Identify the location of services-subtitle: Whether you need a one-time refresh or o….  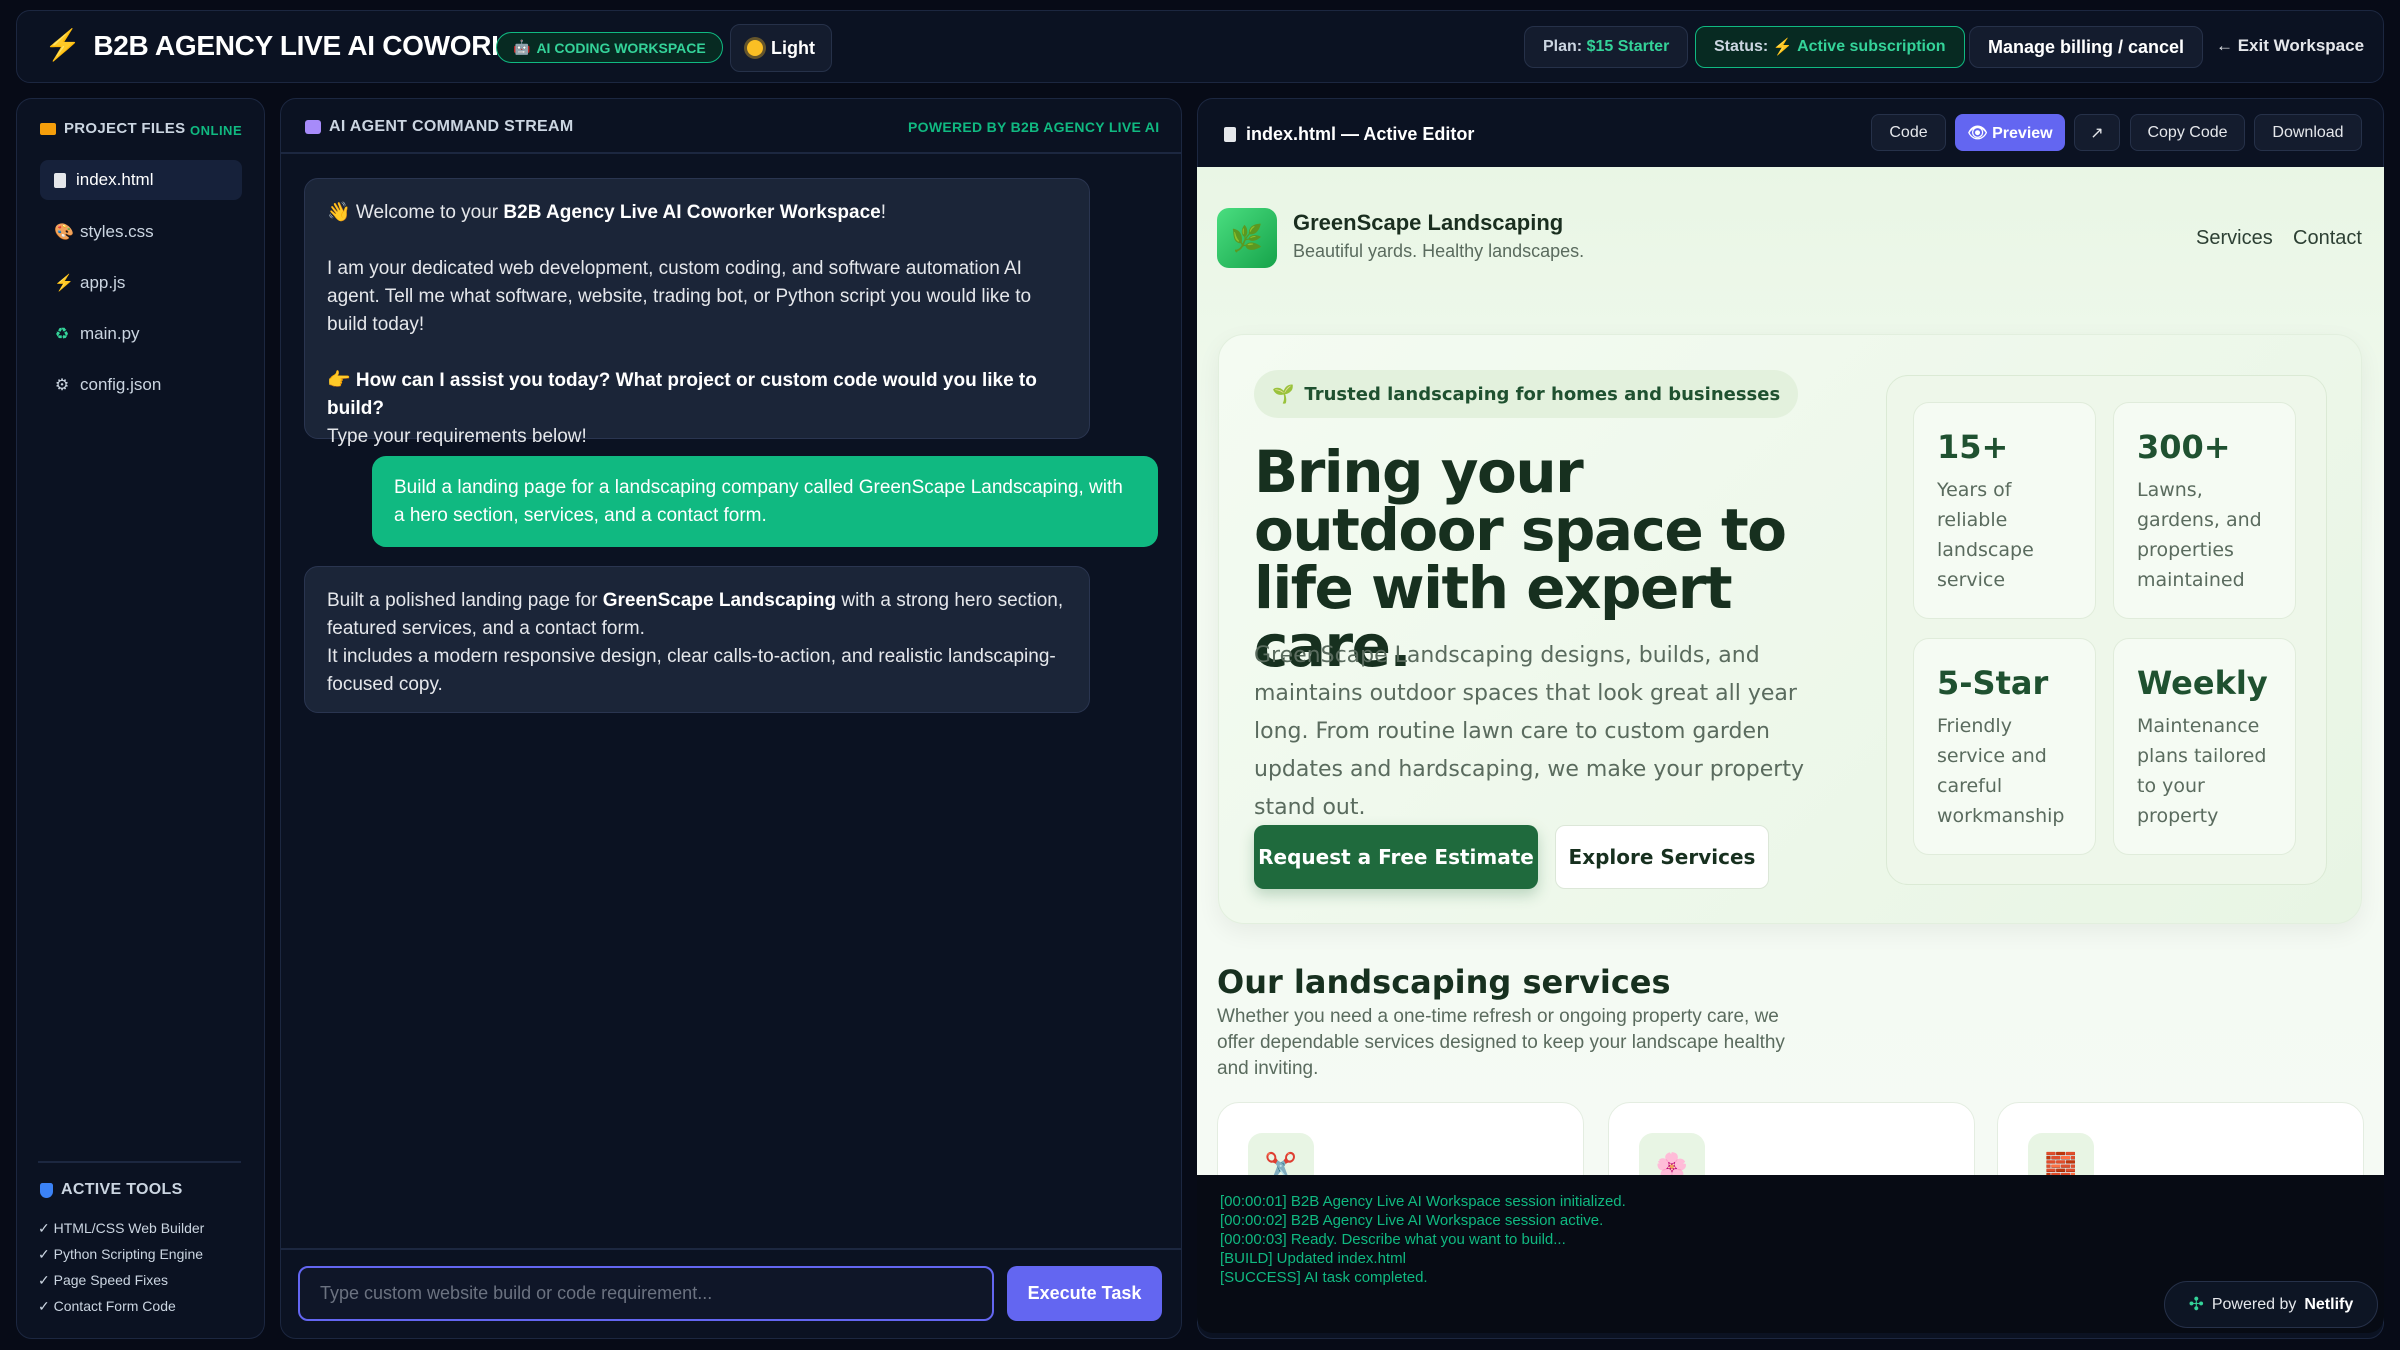
(1501, 1042).